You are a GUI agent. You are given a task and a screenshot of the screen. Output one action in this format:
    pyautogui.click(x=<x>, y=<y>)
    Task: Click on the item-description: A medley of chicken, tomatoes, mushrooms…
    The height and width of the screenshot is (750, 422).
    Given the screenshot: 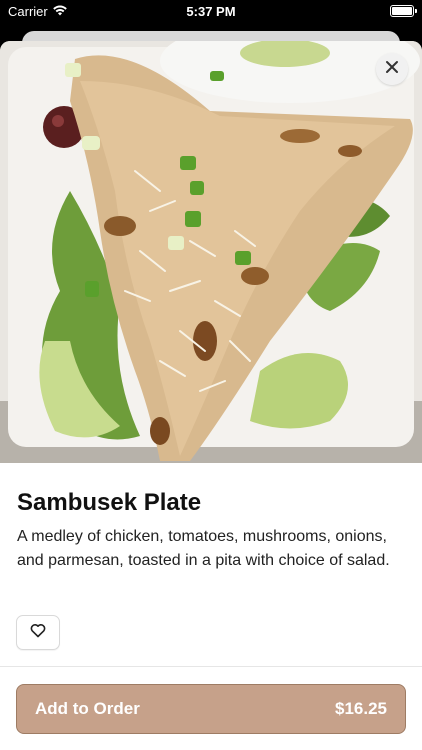 What is the action you would take?
    pyautogui.click(x=203, y=548)
    